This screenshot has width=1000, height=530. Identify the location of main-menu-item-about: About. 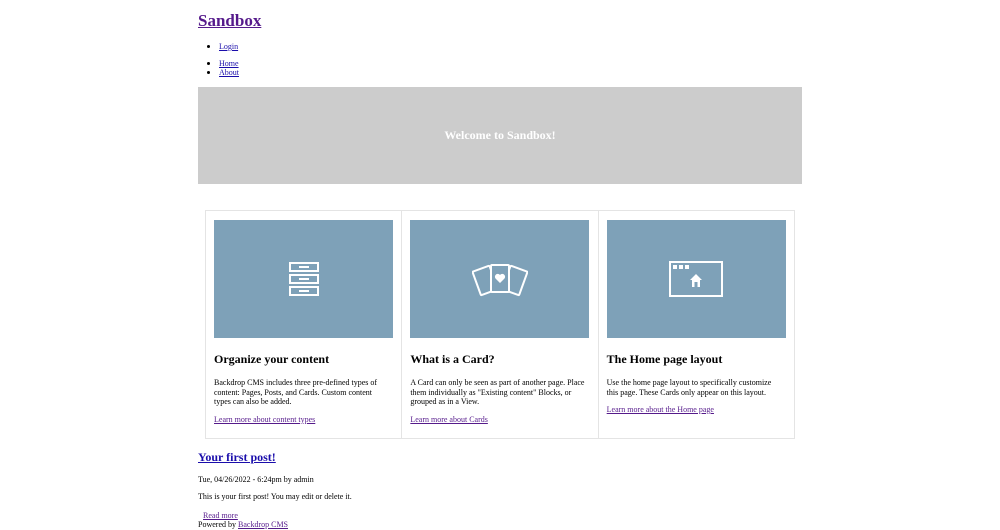
(218, 72).